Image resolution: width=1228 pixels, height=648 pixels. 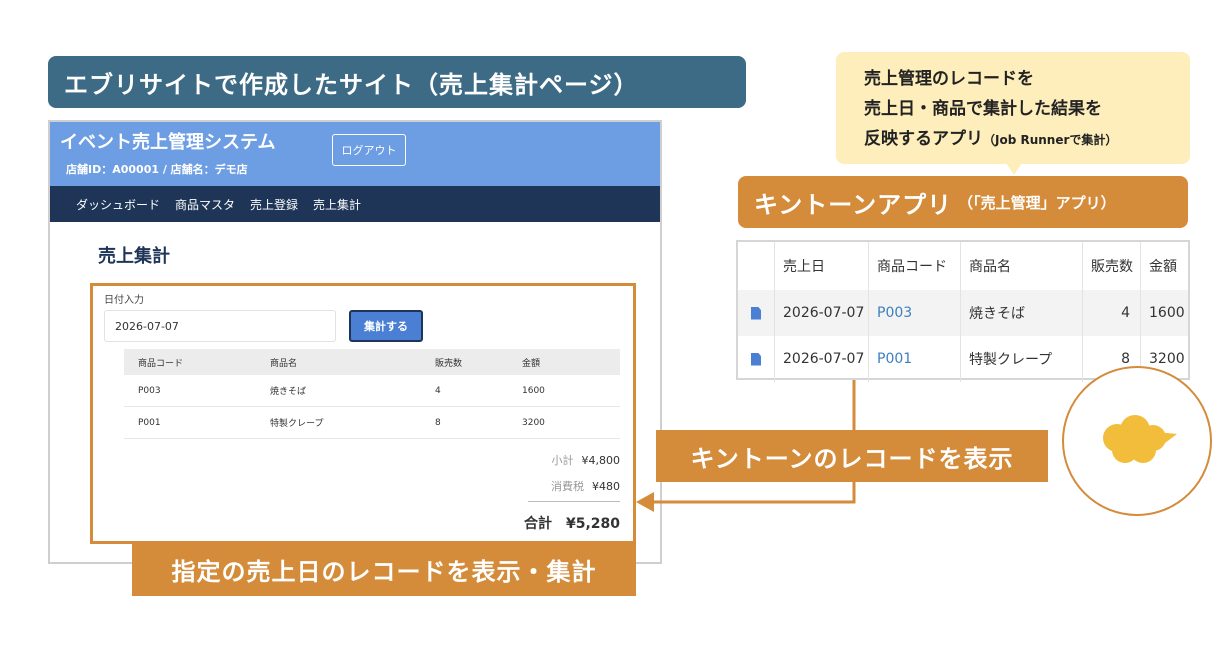 I want to click on sum-divider, so click(x=574, y=501).